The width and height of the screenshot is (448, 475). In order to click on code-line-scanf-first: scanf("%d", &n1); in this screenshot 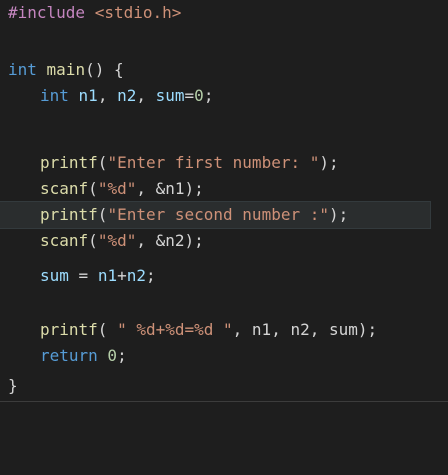, I will do `click(122, 189)`.